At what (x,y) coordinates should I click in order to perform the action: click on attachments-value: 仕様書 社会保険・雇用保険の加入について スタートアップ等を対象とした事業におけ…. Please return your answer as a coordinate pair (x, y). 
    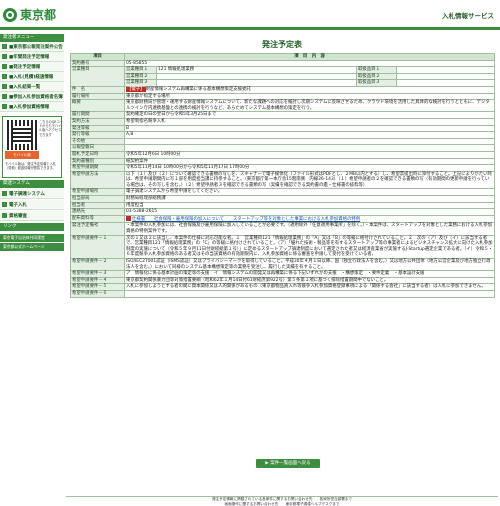
    Looking at the image, I should click on (309, 219).